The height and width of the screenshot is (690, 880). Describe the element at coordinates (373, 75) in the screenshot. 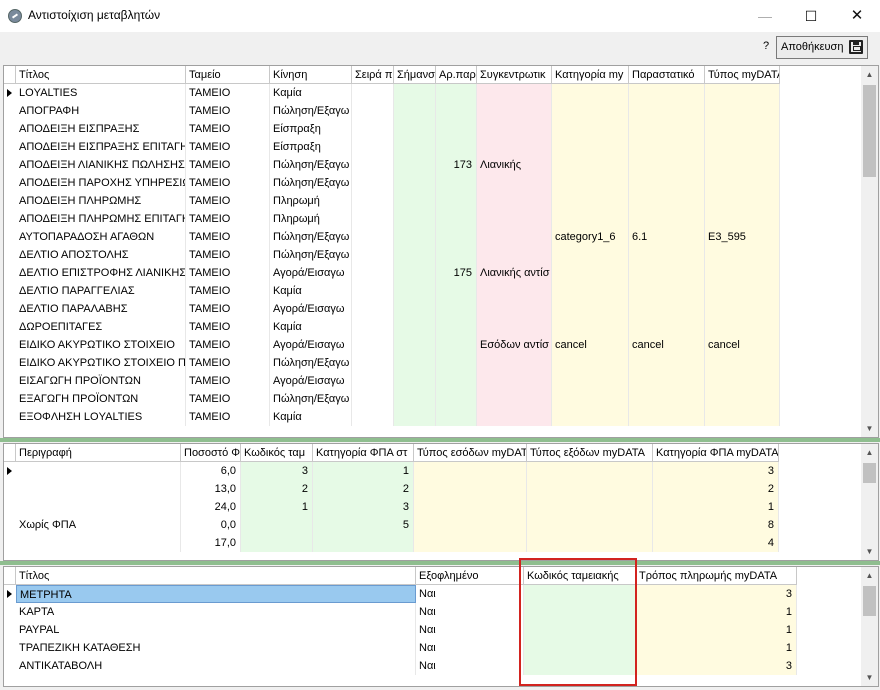

I see `grid1-column-header: Σειρά π` at that location.